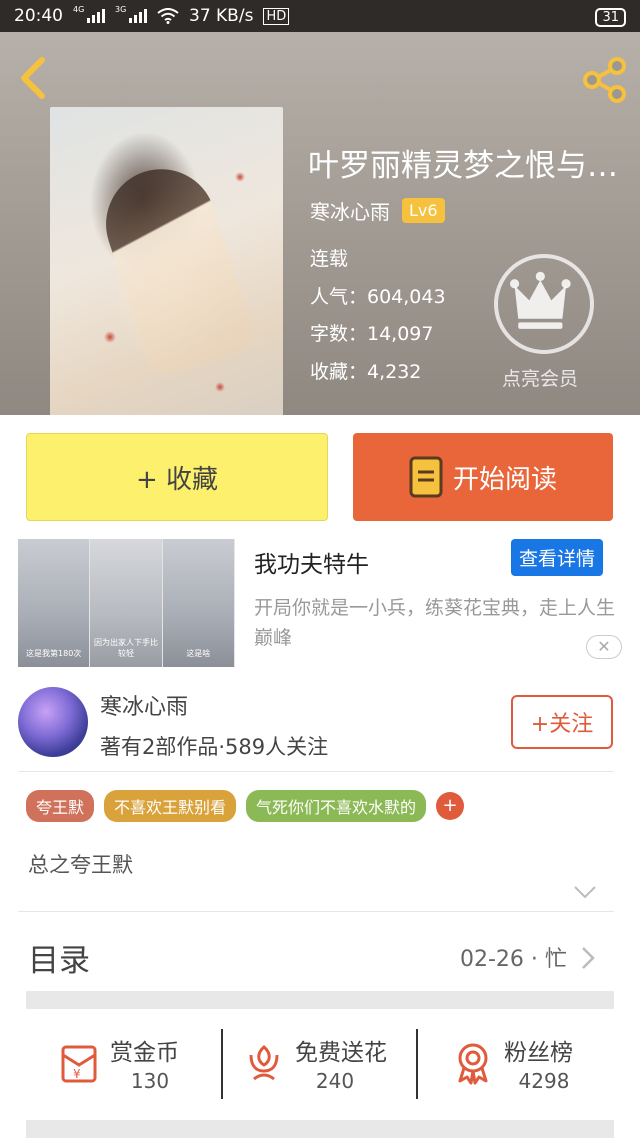 The height and width of the screenshot is (1138, 640). Describe the element at coordinates (54, 603) in the screenshot. I see `ad-panel: 这是我第180次` at that location.